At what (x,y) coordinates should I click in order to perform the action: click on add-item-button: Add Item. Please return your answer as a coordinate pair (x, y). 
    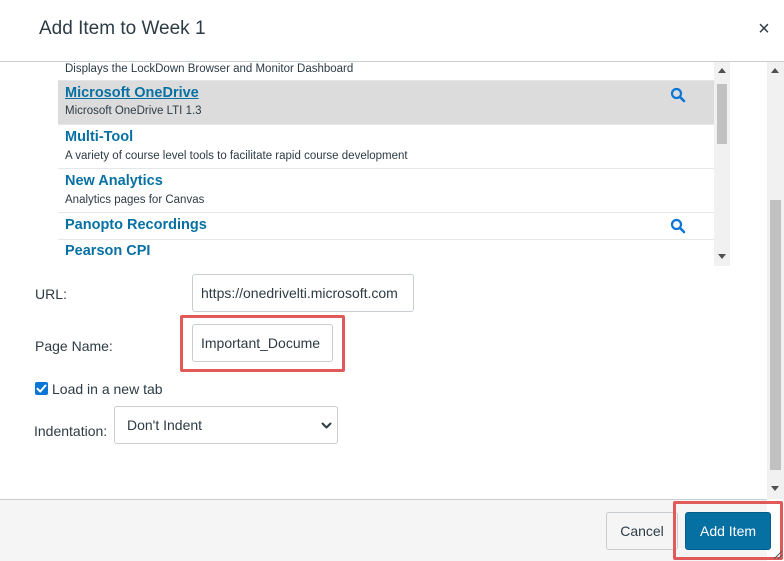
    Looking at the image, I should click on (728, 531).